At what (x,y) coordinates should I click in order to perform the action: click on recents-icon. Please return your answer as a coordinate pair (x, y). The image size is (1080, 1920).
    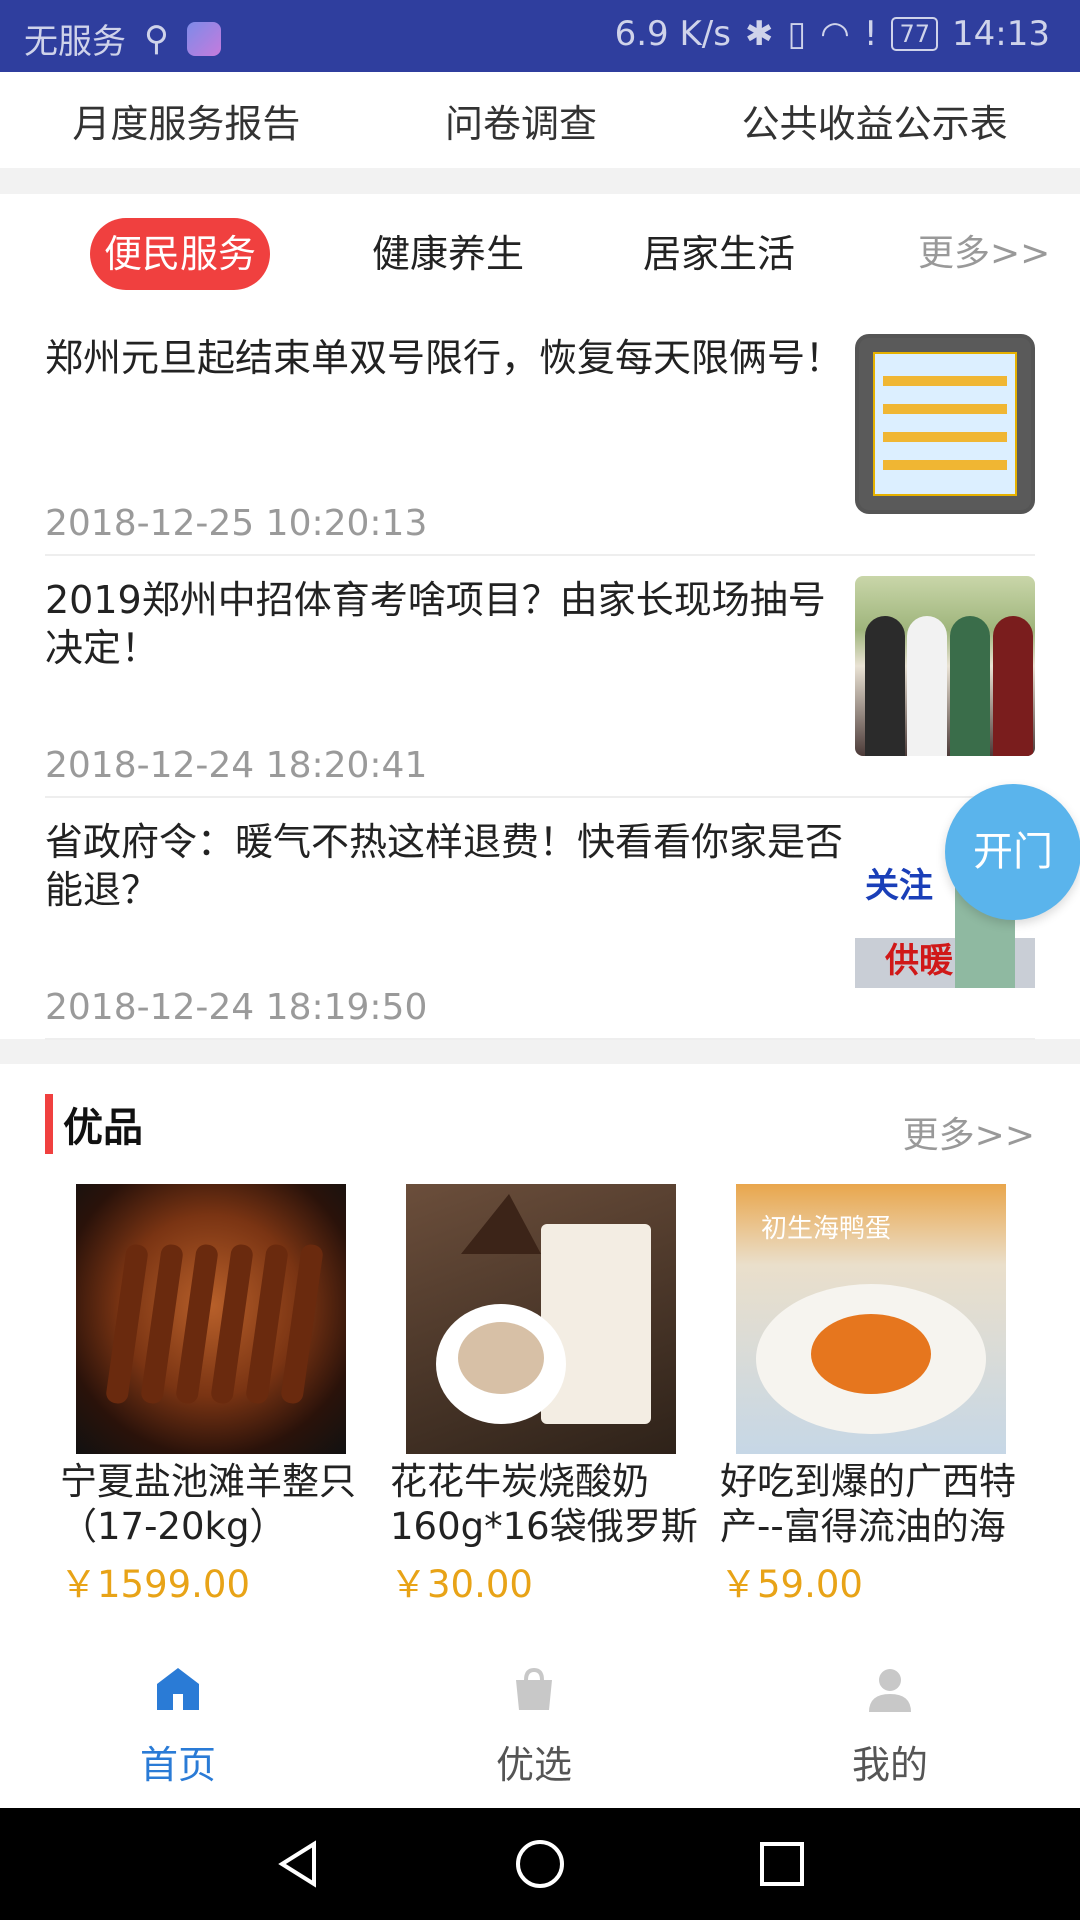
    Looking at the image, I should click on (782, 1864).